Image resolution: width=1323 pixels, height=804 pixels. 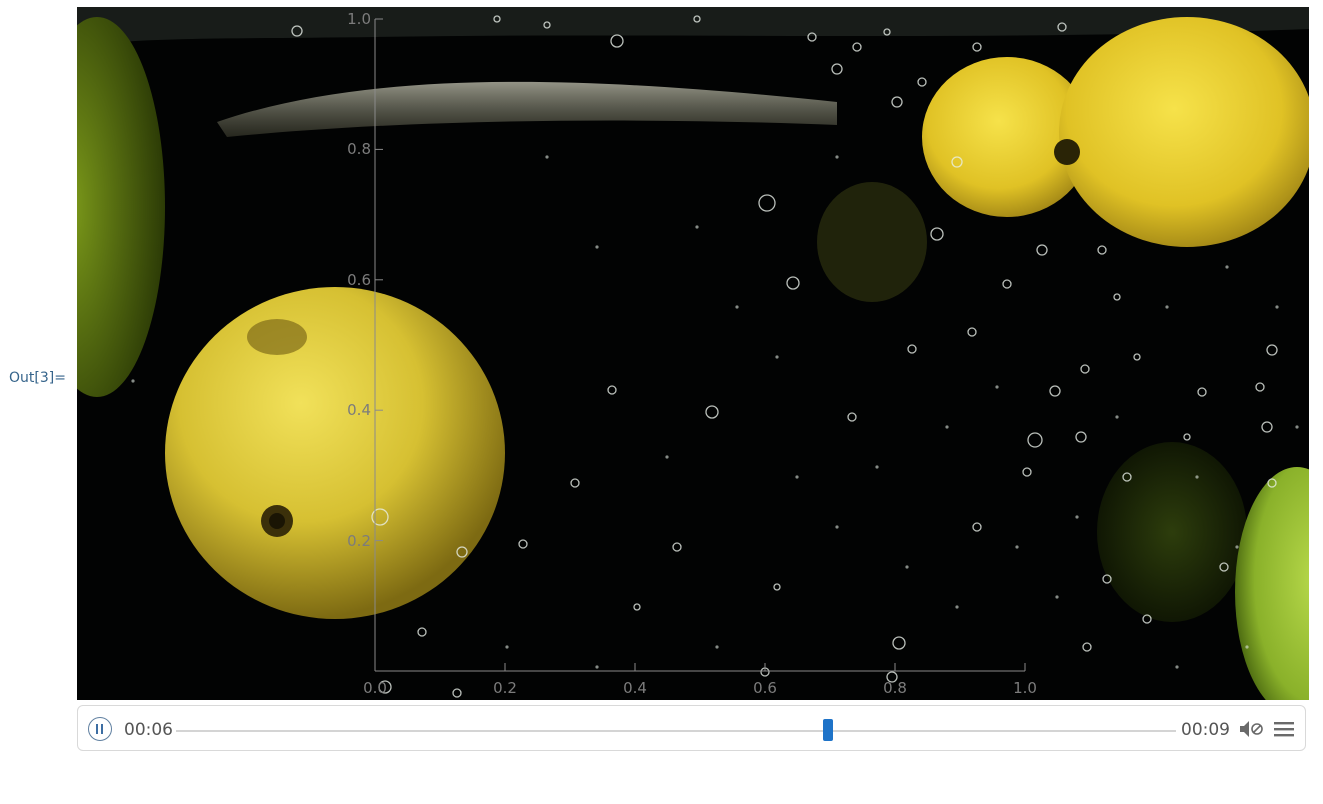 What do you see at coordinates (1025, 688) in the screenshot?
I see `x-tick-label: 1.0` at bounding box center [1025, 688].